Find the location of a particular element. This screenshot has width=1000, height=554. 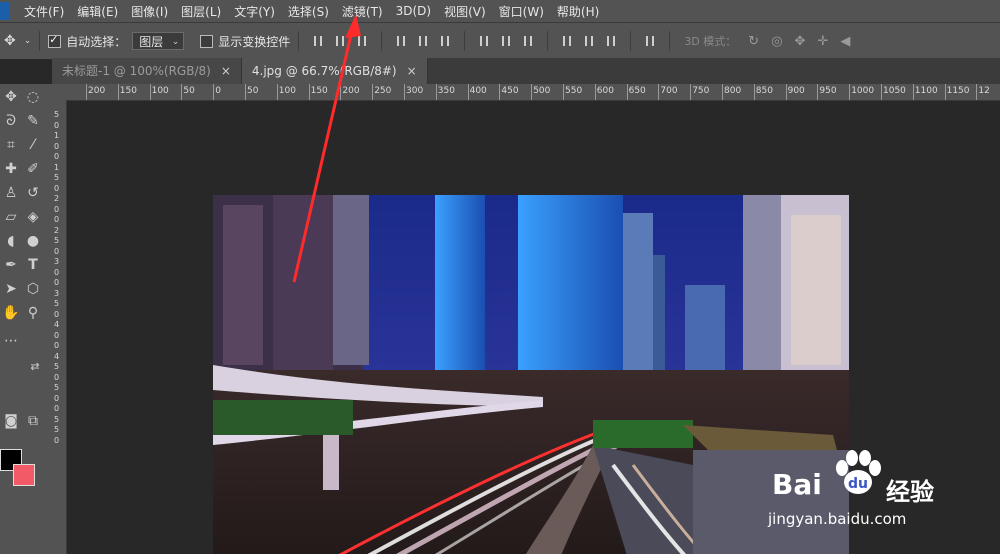

quick-select-tool-icon: ✎ is located at coordinates (33, 121).